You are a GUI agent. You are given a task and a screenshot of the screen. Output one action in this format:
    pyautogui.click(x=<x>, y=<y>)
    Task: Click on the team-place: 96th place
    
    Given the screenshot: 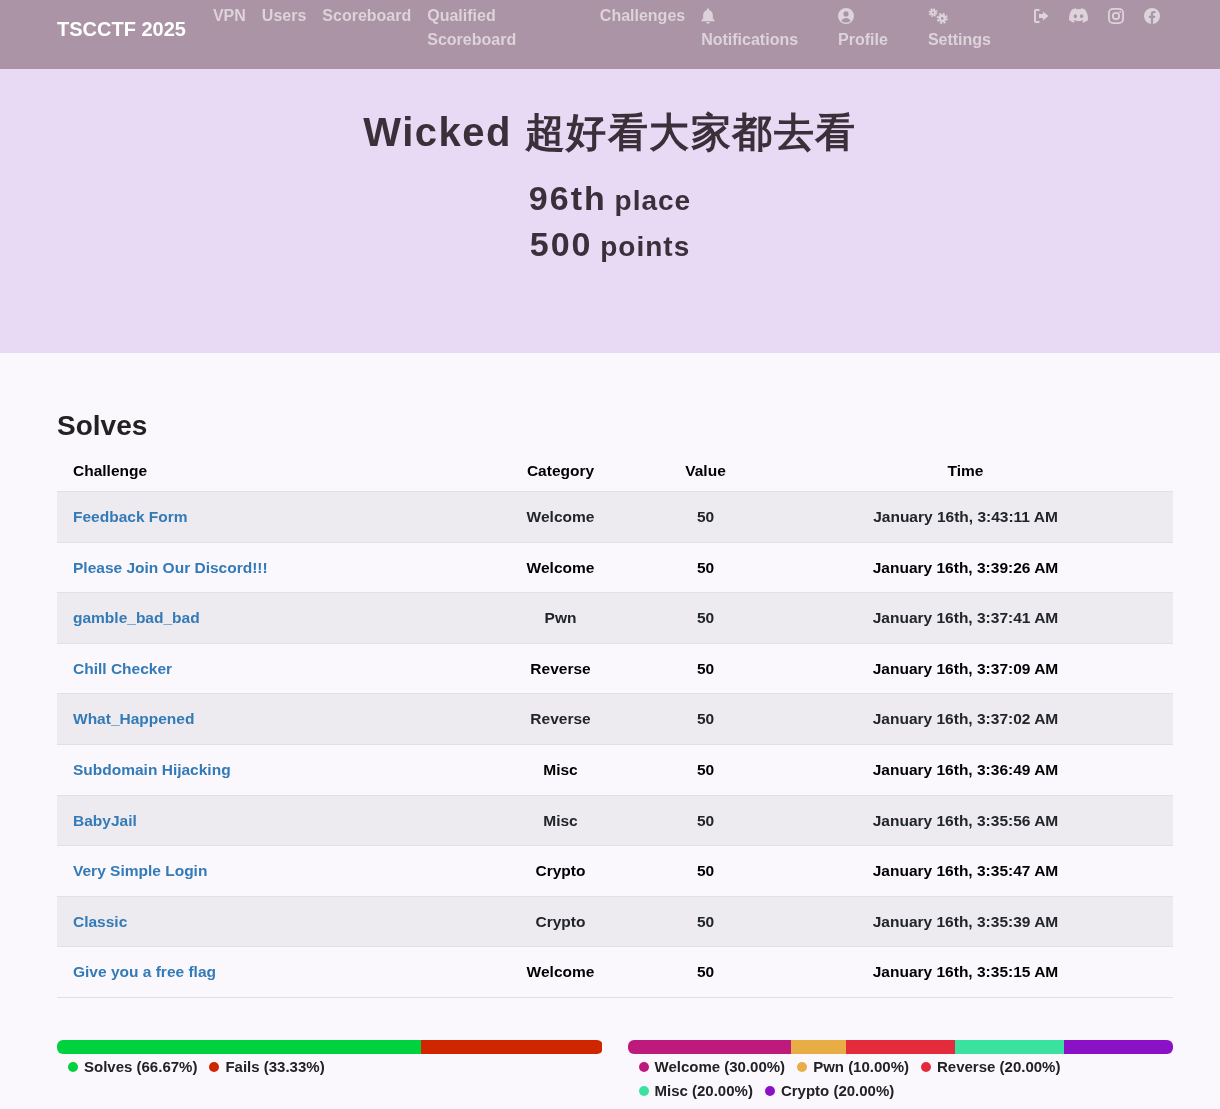 What is the action you would take?
    pyautogui.click(x=610, y=200)
    